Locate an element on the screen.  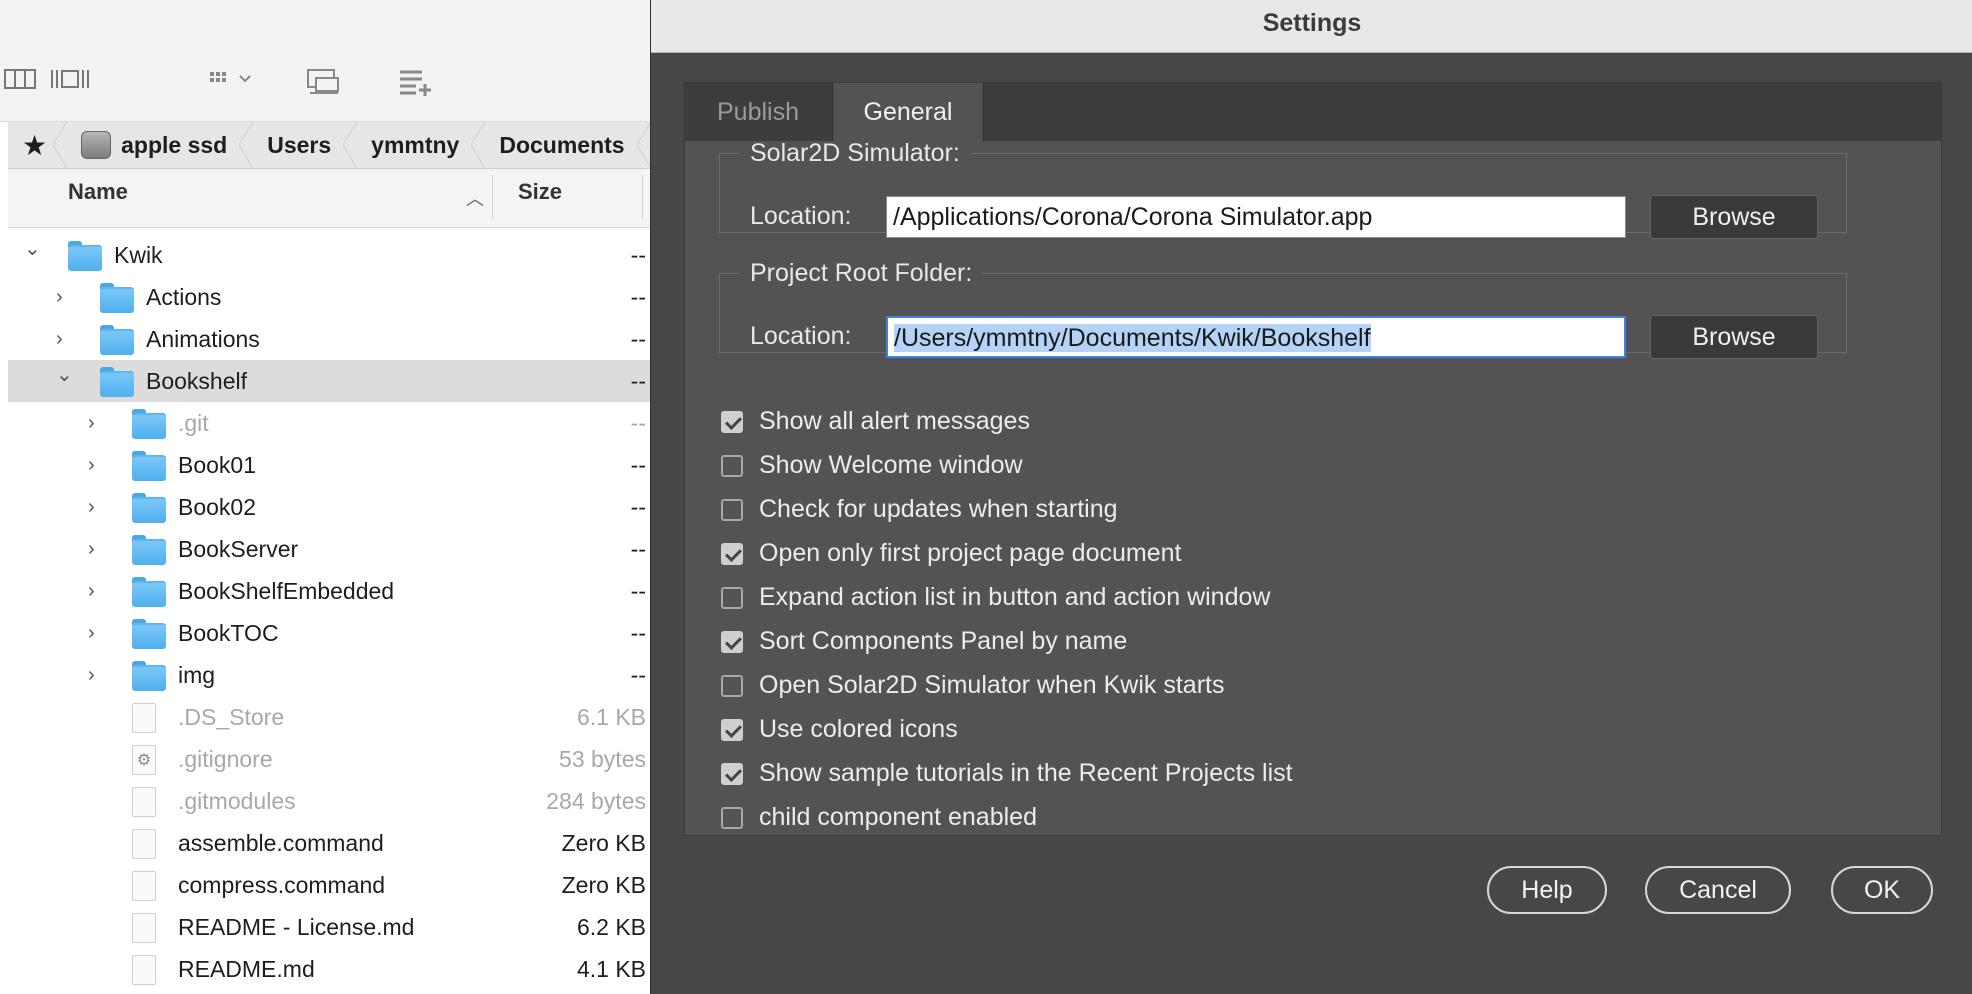
option-checkbox-row: Check for updates when starting is located at coordinates (1271, 511).